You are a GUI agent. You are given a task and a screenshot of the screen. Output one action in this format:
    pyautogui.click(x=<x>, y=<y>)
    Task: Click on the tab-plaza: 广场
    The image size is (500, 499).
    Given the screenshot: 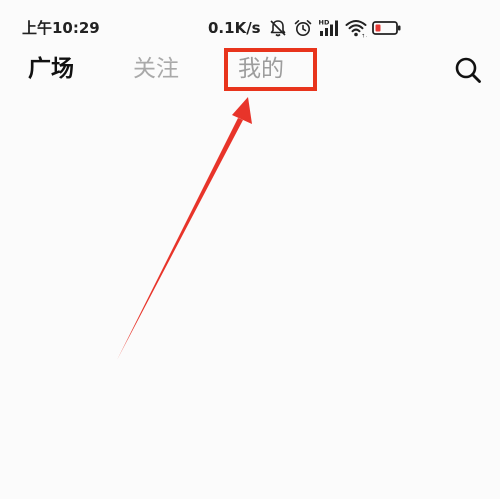 What is the action you would take?
    pyautogui.click(x=51, y=69)
    